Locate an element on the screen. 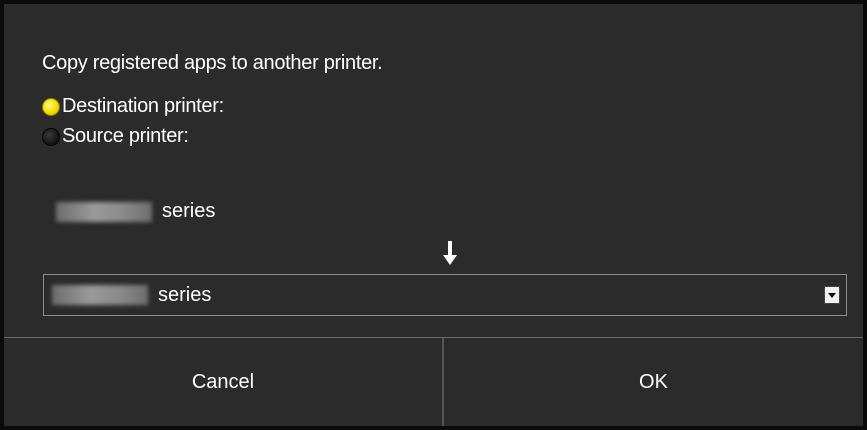 This screenshot has width=867, height=430. radio-destination-label: Destination printer: is located at coordinates (143, 106).